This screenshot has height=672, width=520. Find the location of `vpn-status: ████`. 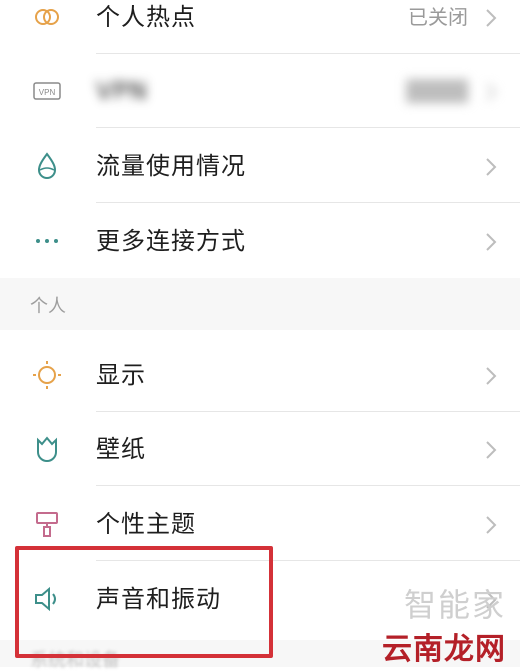

vpn-status: ████ is located at coordinates (437, 91).